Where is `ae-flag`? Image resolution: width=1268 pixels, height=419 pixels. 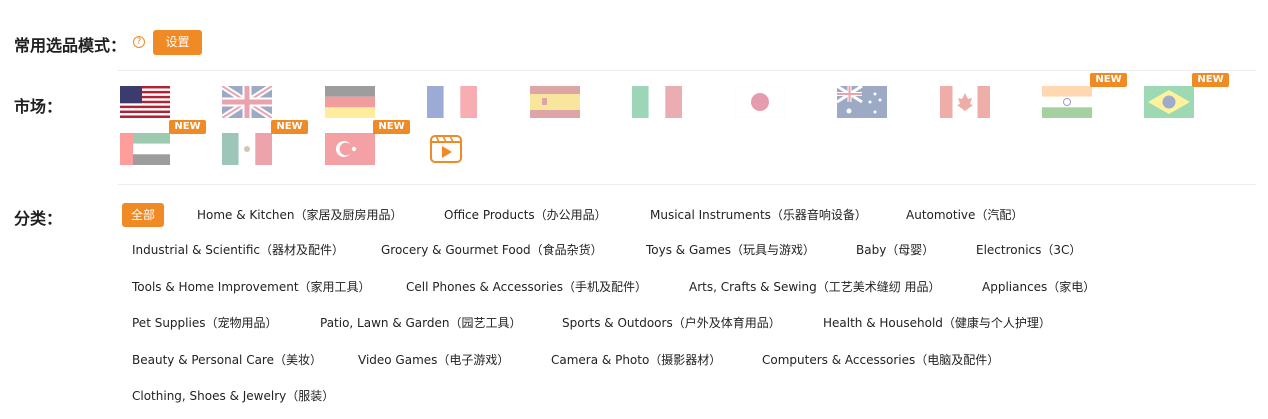 ae-flag is located at coordinates (145, 149).